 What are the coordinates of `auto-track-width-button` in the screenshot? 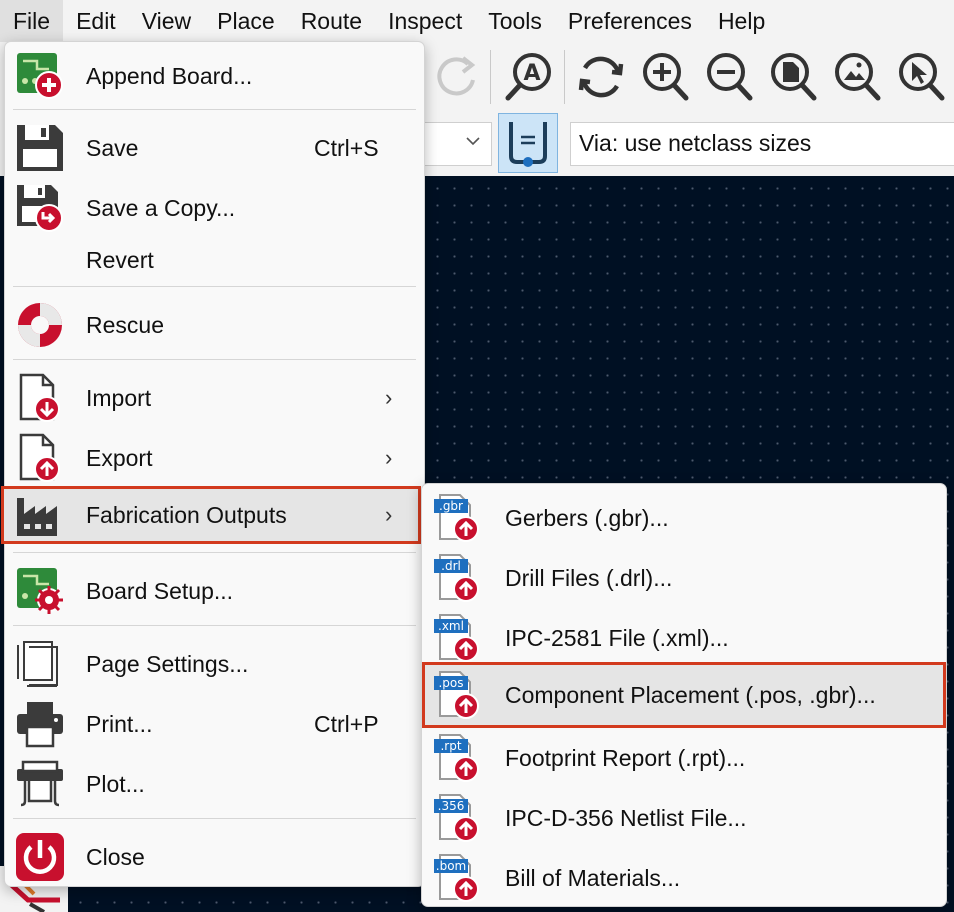 It's located at (528, 143).